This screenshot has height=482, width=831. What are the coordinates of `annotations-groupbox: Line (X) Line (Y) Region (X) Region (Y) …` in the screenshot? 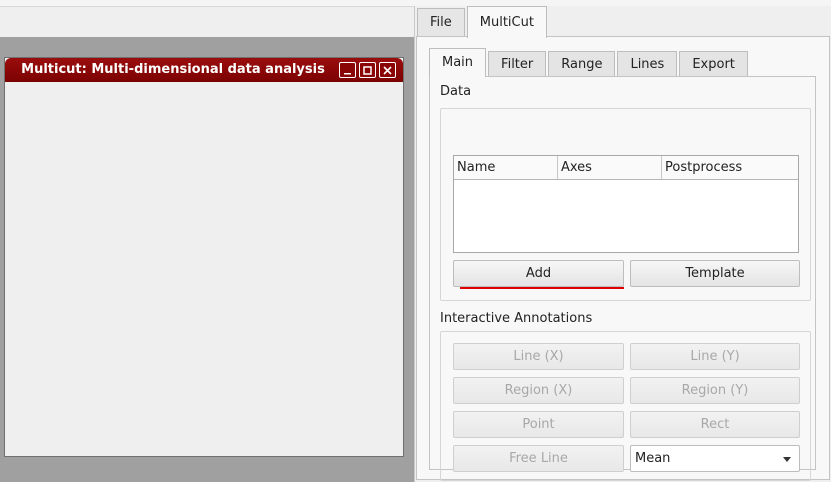 It's located at (625, 406).